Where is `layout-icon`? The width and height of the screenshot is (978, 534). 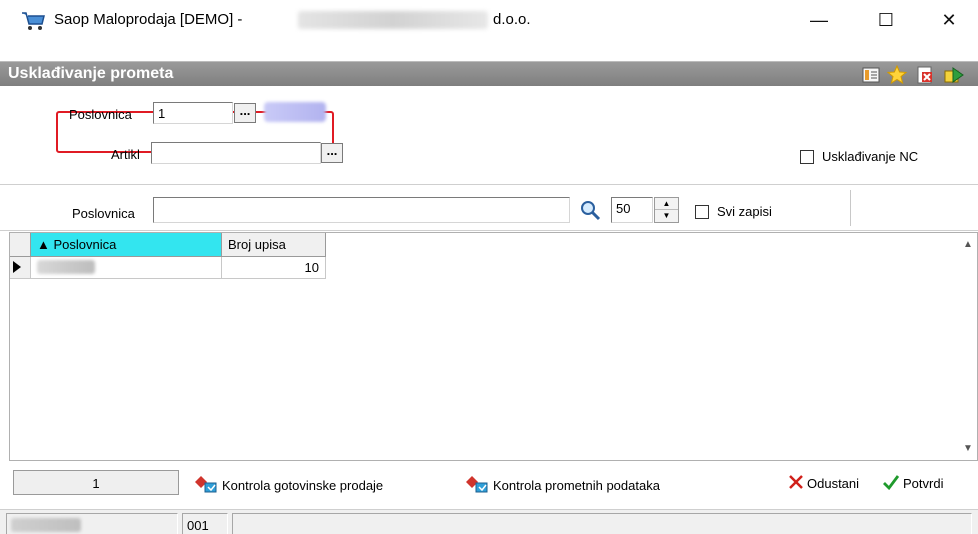
layout-icon is located at coordinates (871, 74).